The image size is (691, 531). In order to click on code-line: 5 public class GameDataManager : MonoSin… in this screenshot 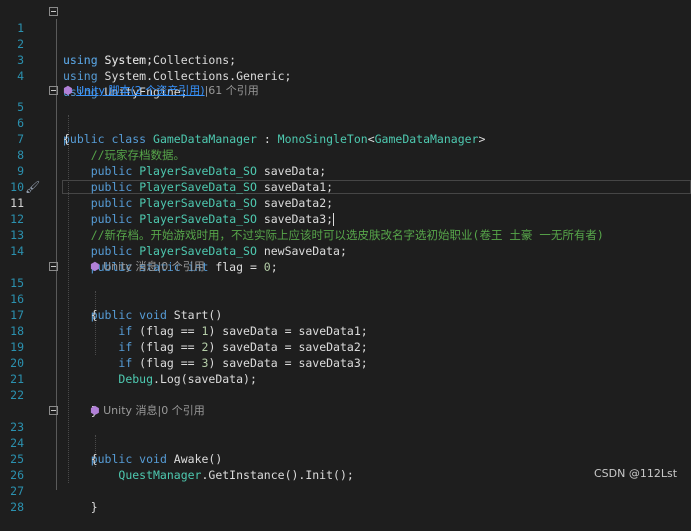, I will do `click(345, 114)`.